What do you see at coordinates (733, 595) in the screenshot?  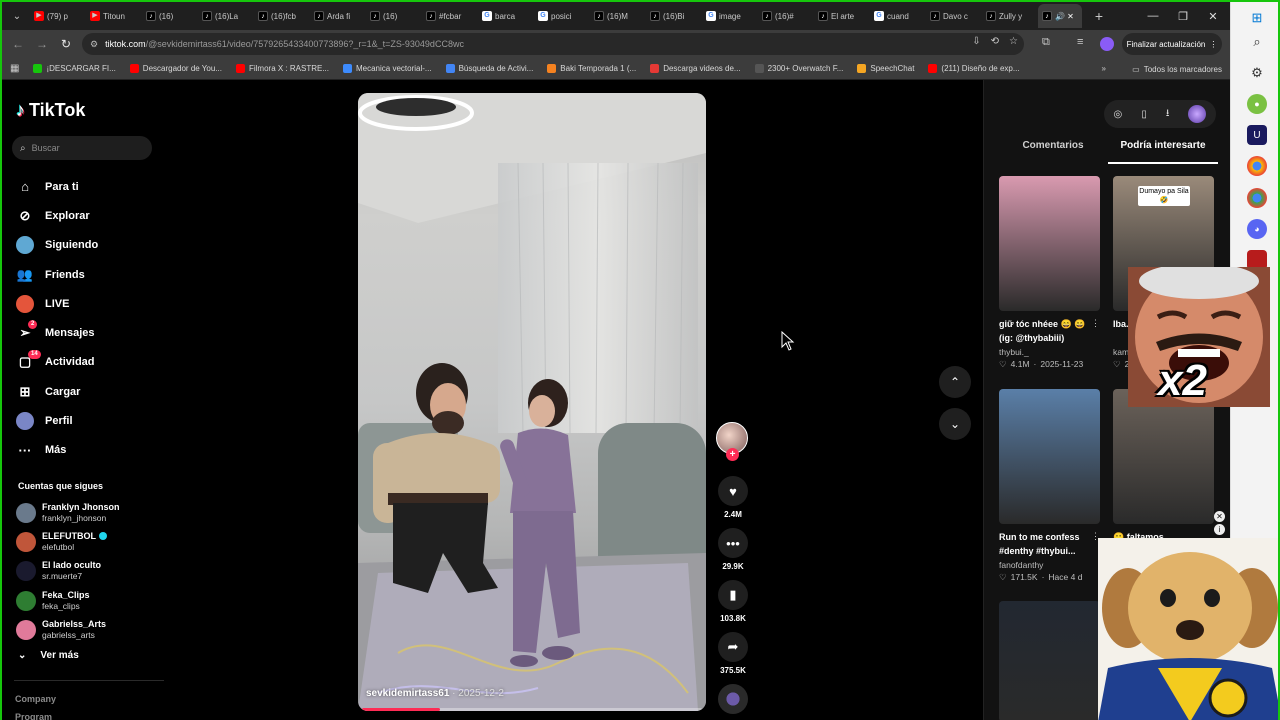 I see `bookmark-icon: ▮` at bounding box center [733, 595].